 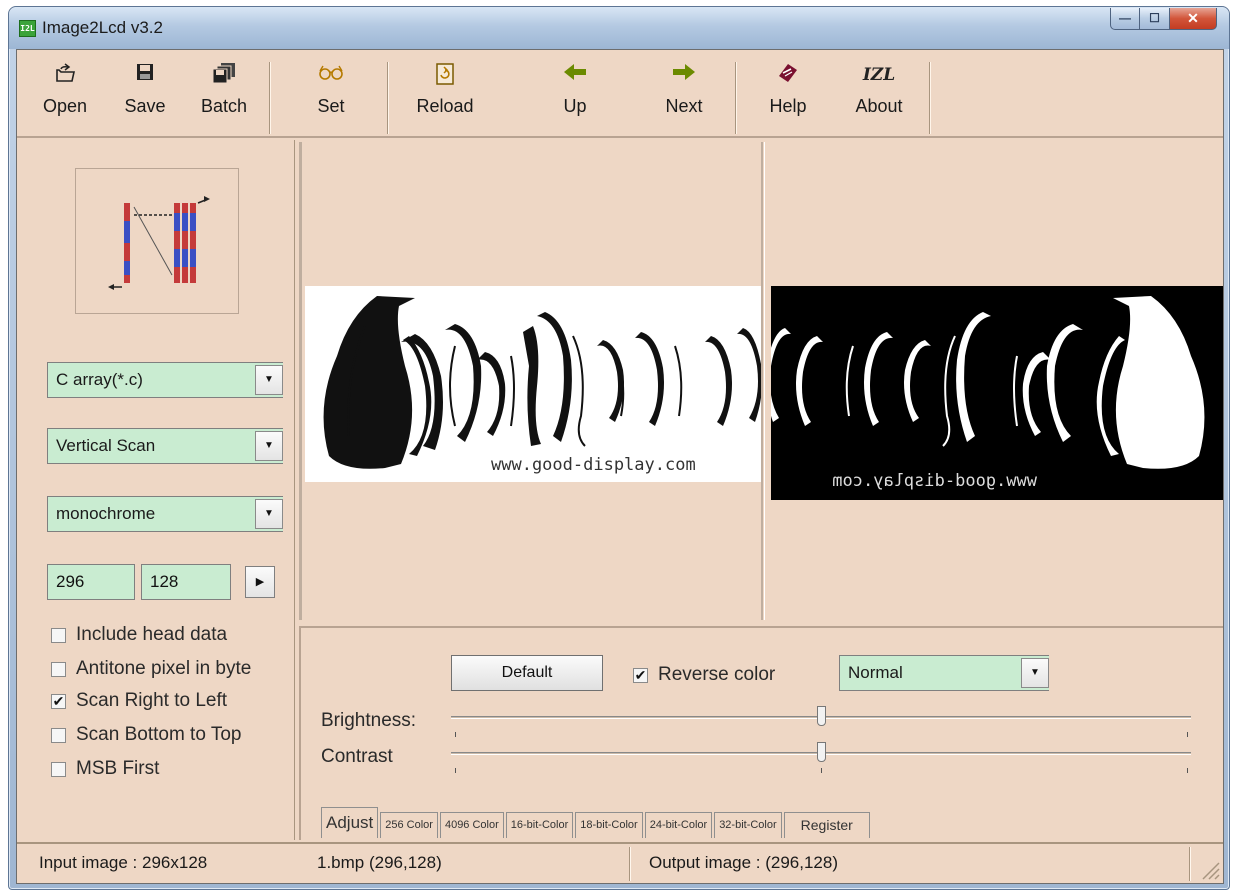 What do you see at coordinates (102, 27) in the screenshot?
I see `window-title: Image2Lcd v3.2` at bounding box center [102, 27].